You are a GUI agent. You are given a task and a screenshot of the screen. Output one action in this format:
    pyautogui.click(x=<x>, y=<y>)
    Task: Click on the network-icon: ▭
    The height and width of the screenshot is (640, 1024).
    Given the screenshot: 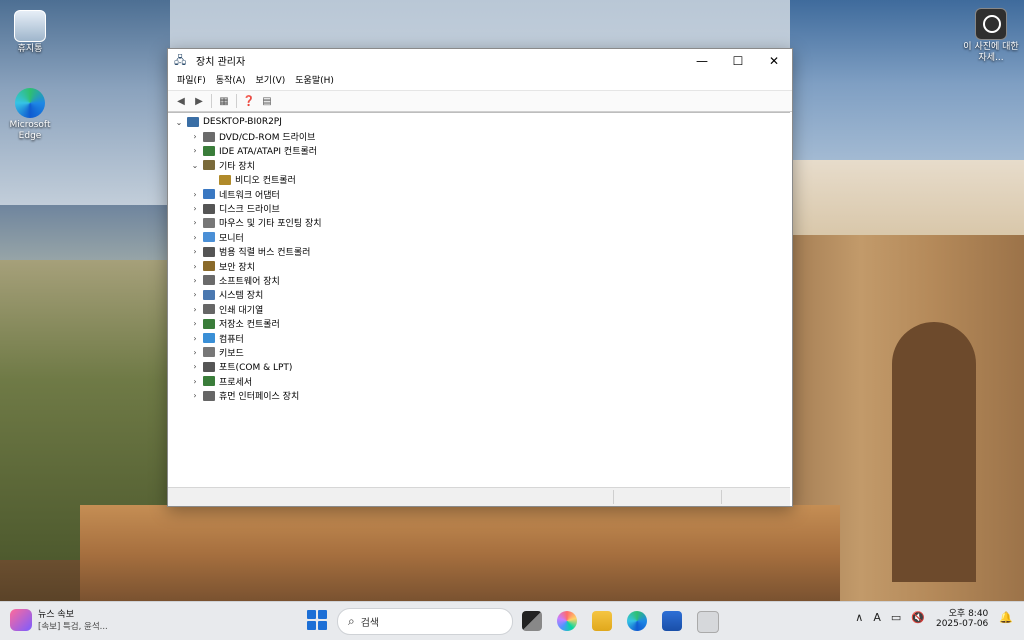 What is the action you would take?
    pyautogui.click(x=896, y=617)
    